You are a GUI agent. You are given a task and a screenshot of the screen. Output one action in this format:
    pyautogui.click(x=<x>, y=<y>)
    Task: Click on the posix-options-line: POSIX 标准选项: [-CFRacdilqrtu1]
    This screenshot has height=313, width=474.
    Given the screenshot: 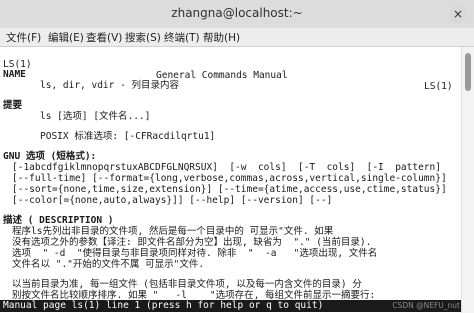 What is the action you would take?
    pyautogui.click(x=128, y=136)
    